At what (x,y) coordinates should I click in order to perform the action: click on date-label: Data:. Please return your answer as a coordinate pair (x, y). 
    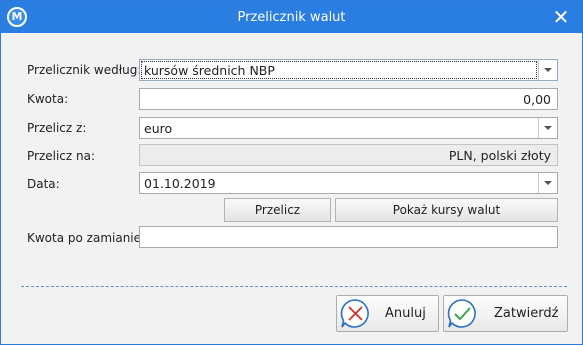
    Looking at the image, I should click on (43, 184).